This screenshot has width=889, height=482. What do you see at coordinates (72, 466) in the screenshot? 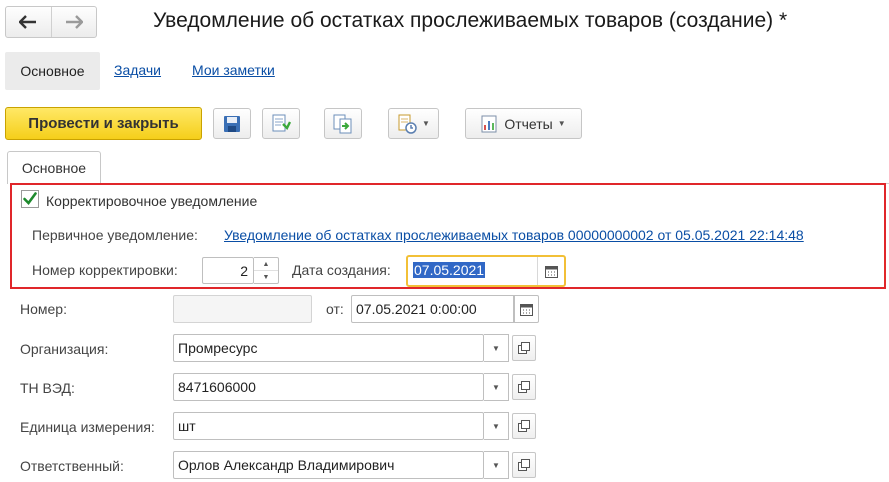
I see `responsible-label: Ответственный:` at bounding box center [72, 466].